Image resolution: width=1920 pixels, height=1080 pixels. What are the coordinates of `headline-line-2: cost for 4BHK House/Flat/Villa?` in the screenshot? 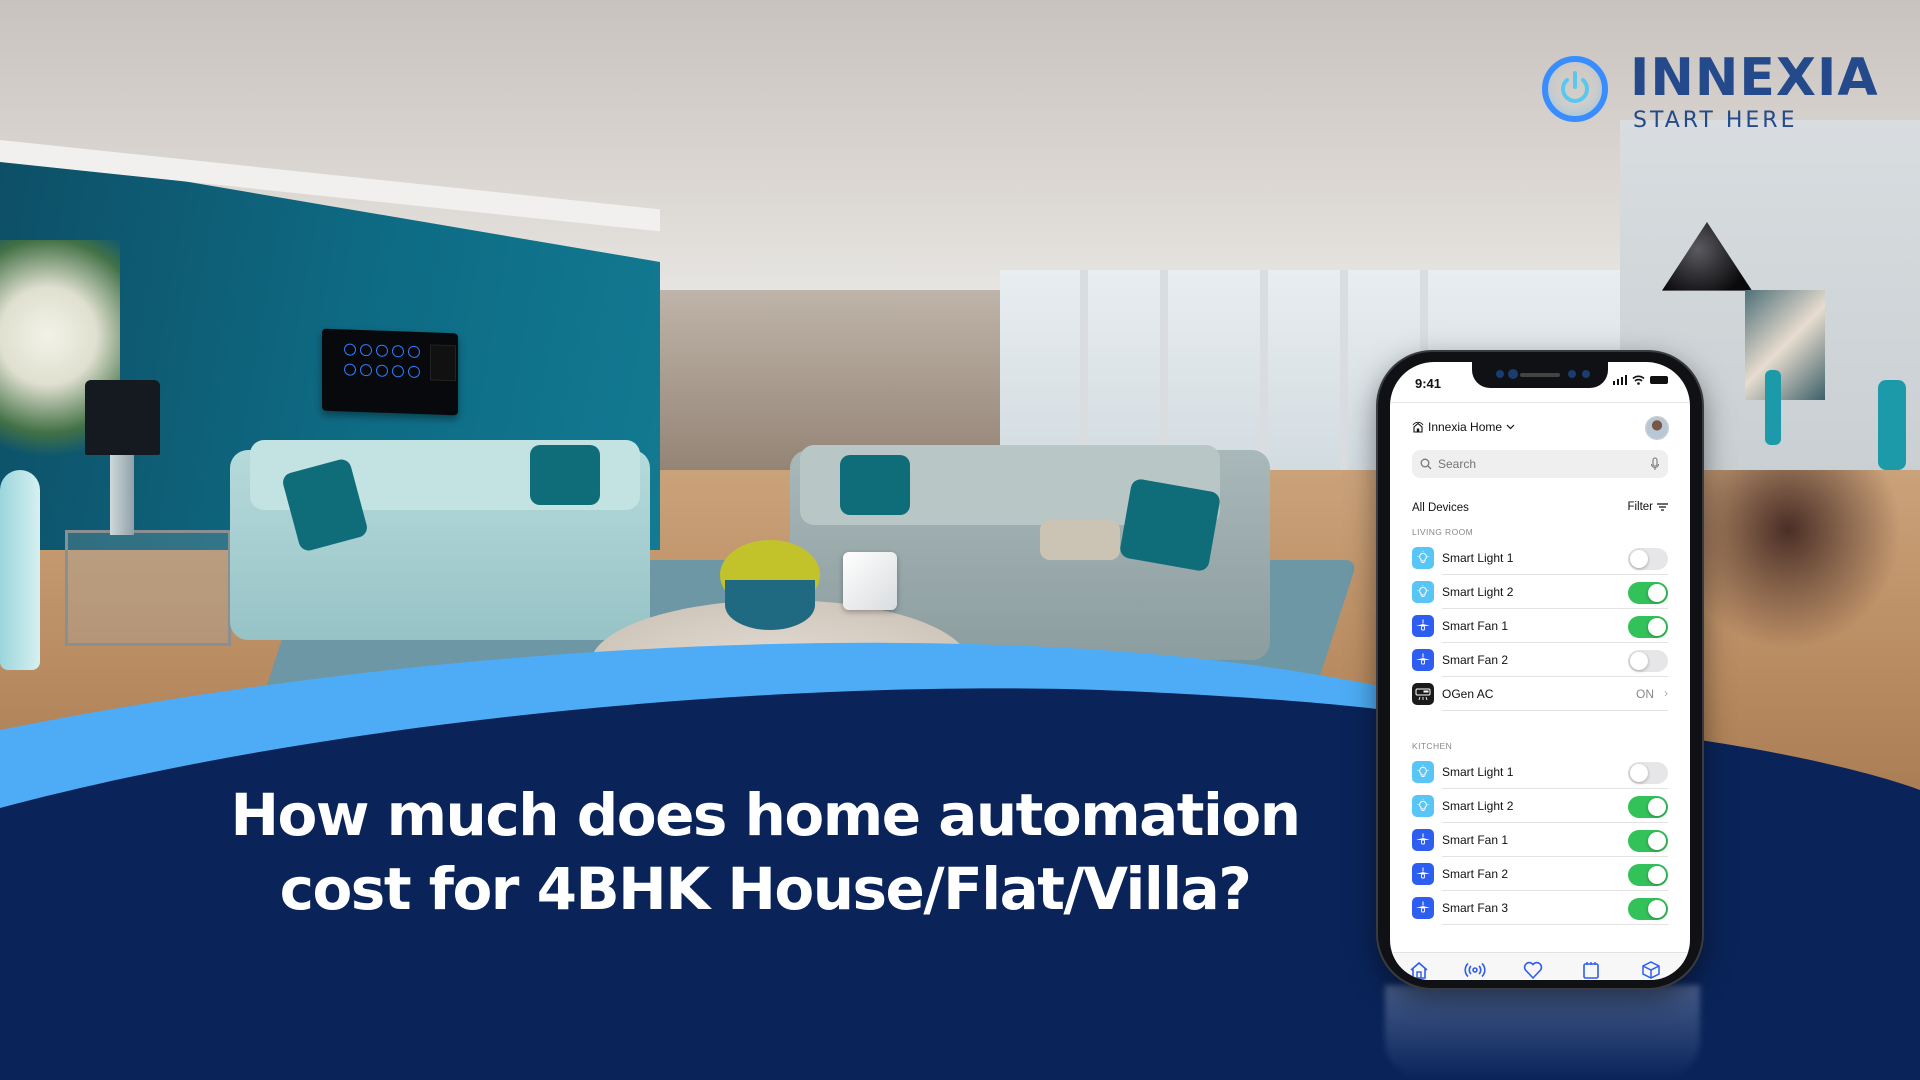 It's located at (765, 889).